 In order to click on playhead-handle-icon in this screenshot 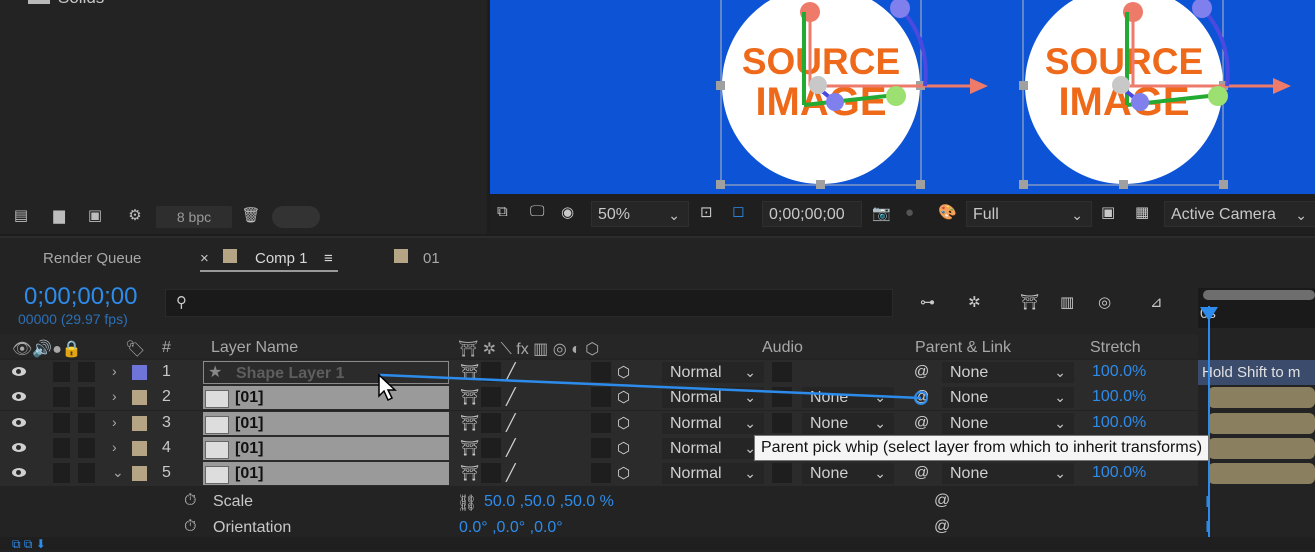, I will do `click(1209, 314)`.